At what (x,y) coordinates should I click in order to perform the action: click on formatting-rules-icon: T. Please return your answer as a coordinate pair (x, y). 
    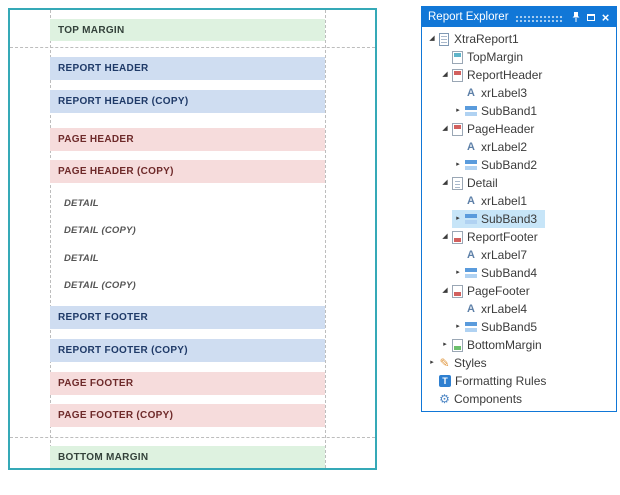
    Looking at the image, I should click on (445, 381).